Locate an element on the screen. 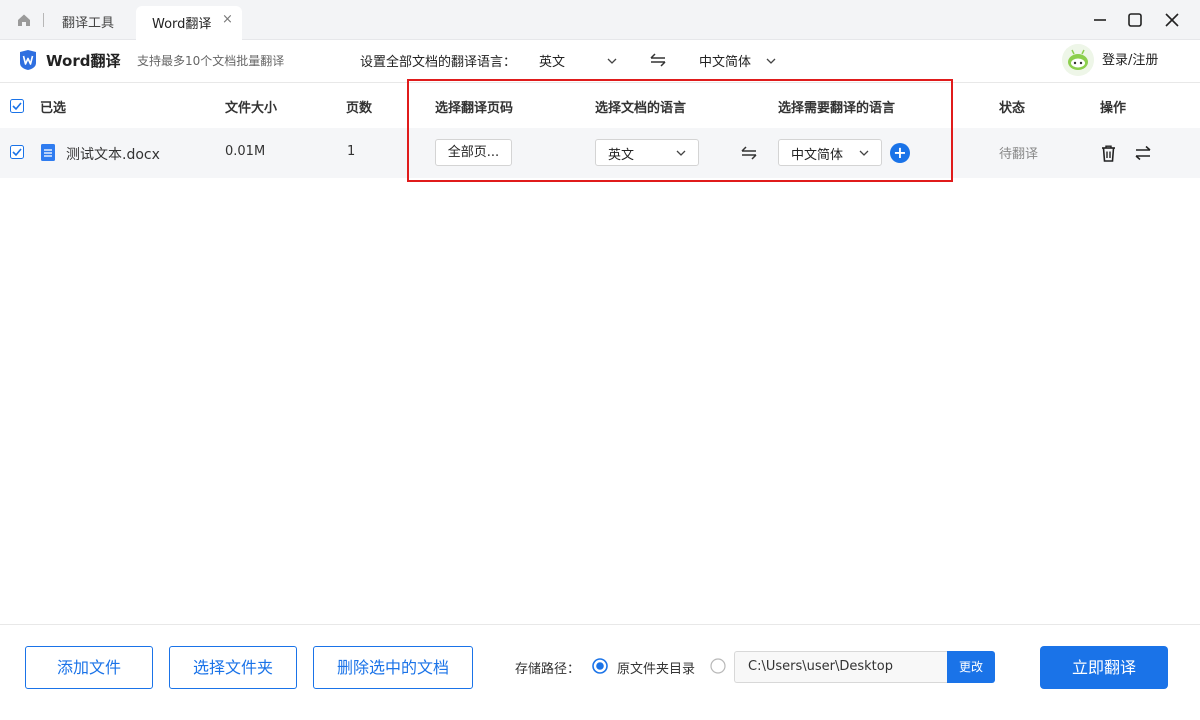  storage-path-label: 存储路径： is located at coordinates (548, 669).